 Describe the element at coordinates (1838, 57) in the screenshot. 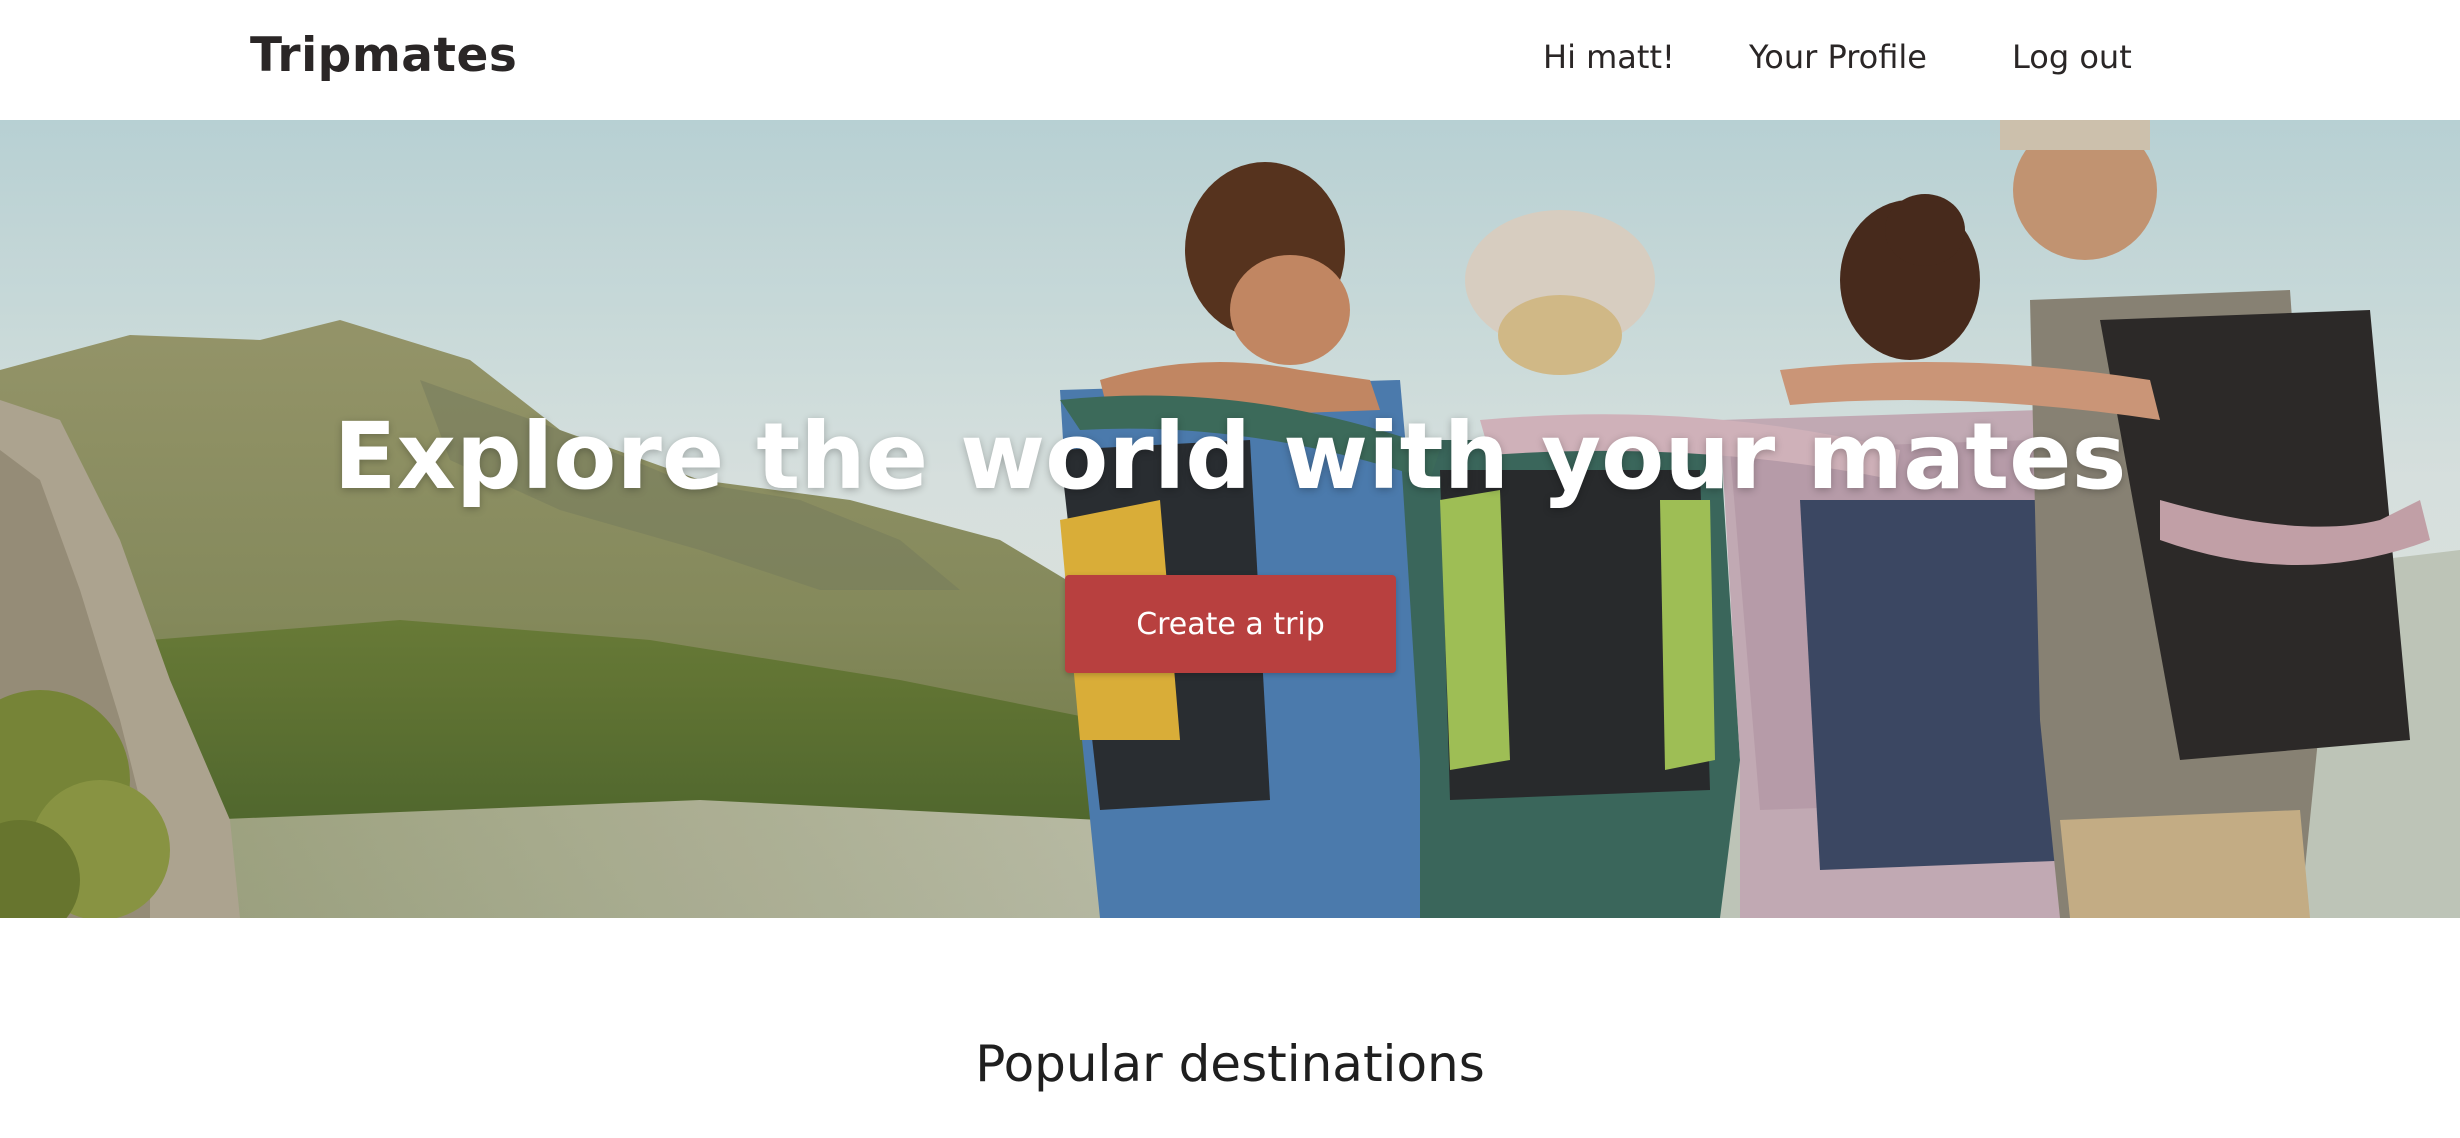

I see `nav-your-profile-link: Your Profile` at that location.